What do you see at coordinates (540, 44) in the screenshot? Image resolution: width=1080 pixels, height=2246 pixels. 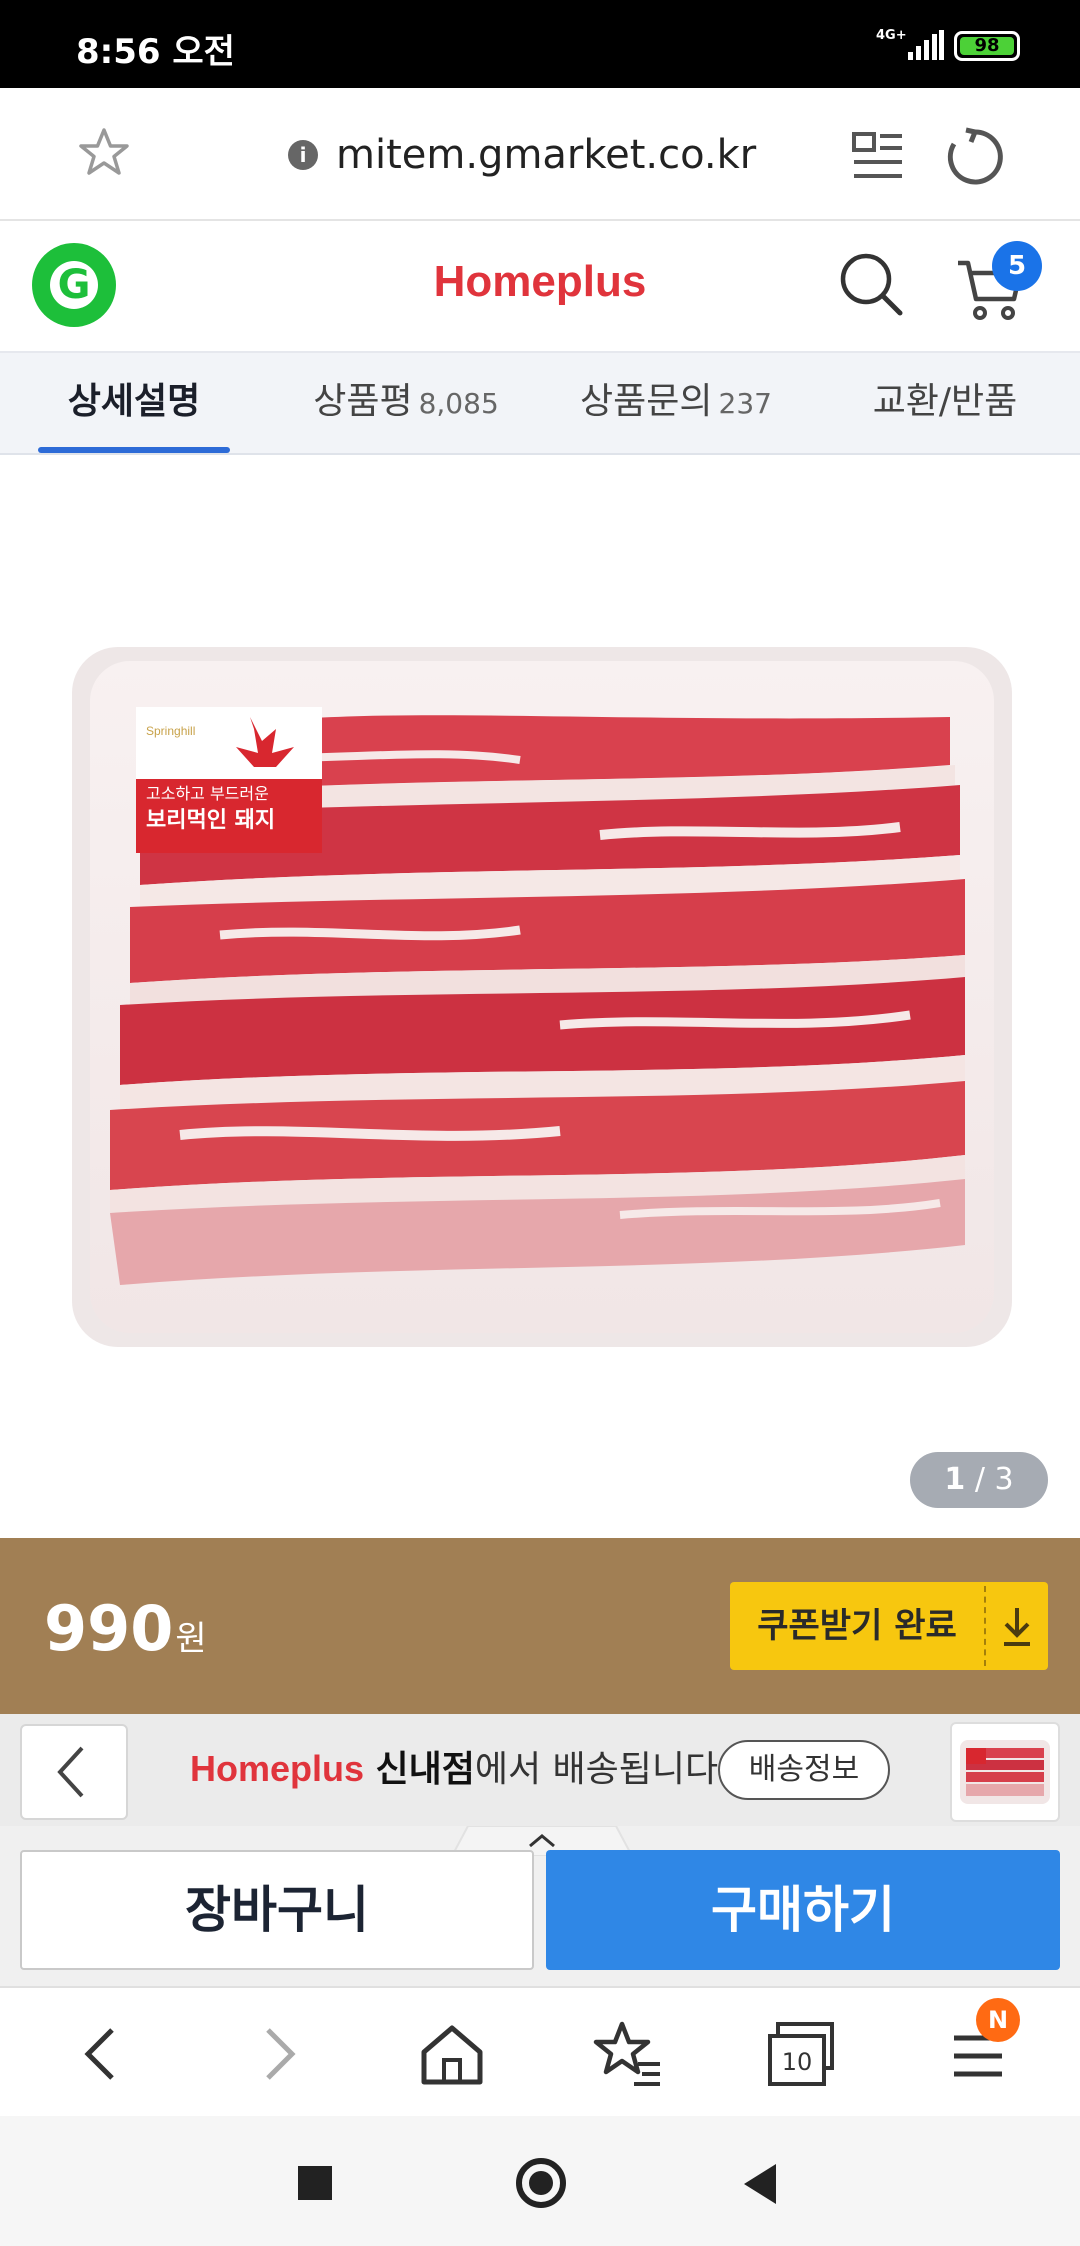 I see `status-bar: 8:56 오전 4G+ 98` at bounding box center [540, 44].